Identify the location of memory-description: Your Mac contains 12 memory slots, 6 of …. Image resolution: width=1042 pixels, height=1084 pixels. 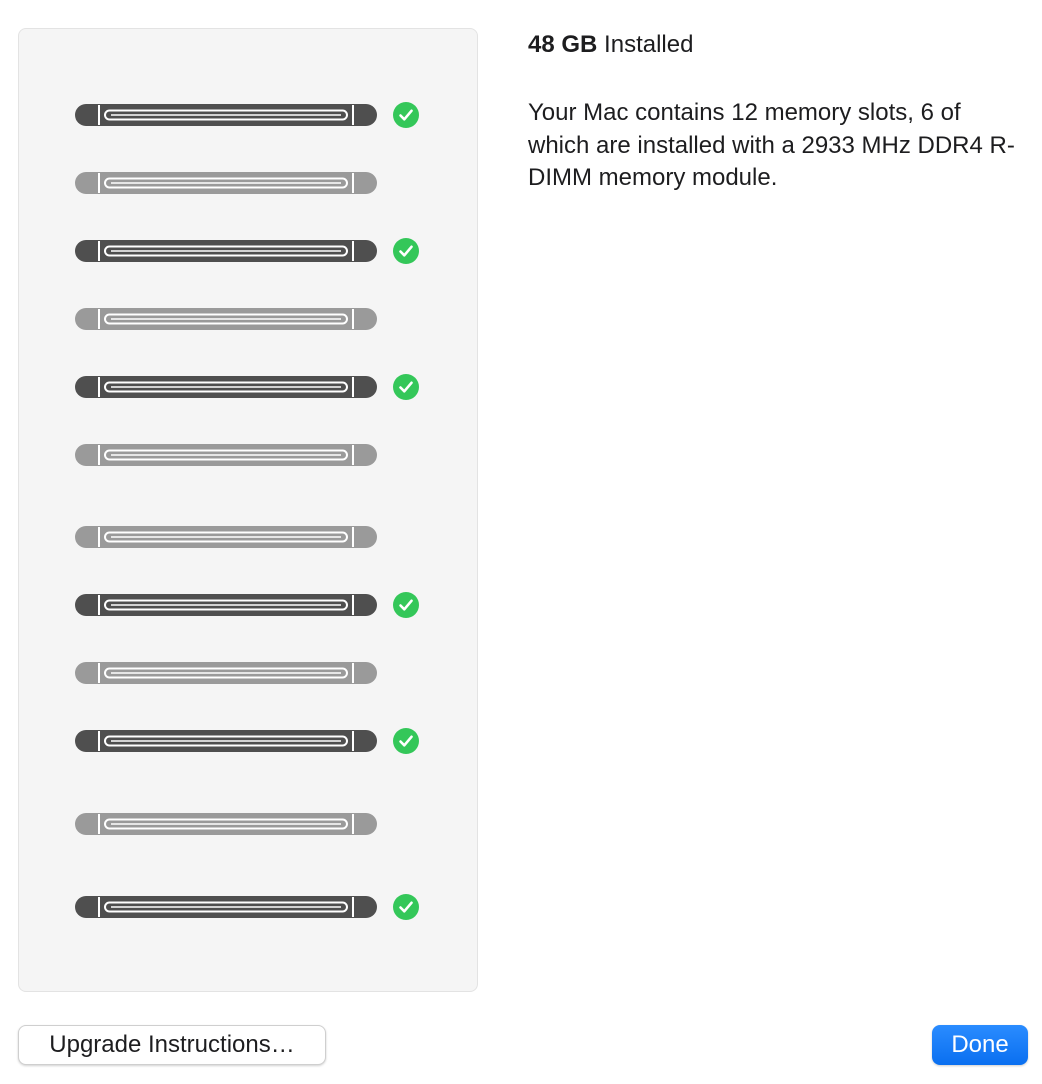
(771, 145).